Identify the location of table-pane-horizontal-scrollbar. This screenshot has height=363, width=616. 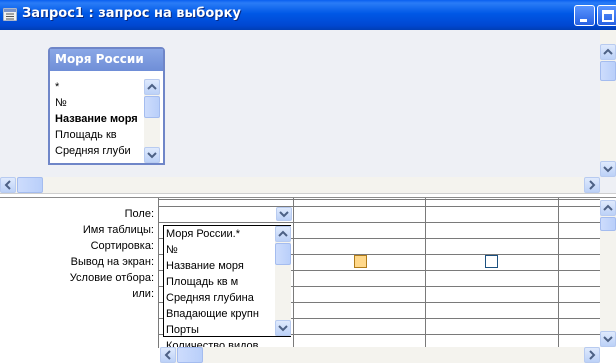
(300, 185).